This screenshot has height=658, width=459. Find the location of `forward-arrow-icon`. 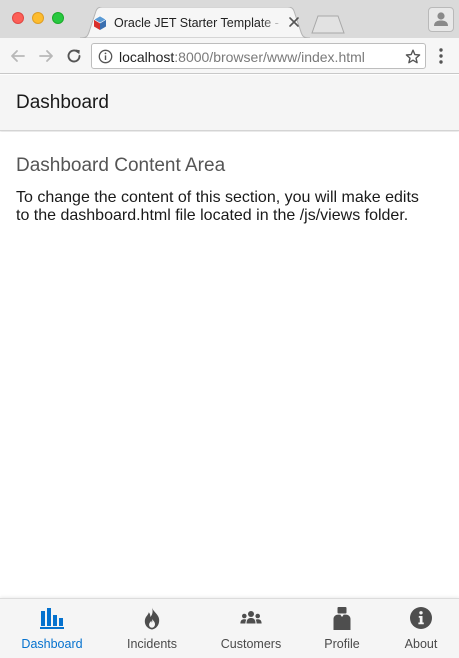

forward-arrow-icon is located at coordinates (46, 56).